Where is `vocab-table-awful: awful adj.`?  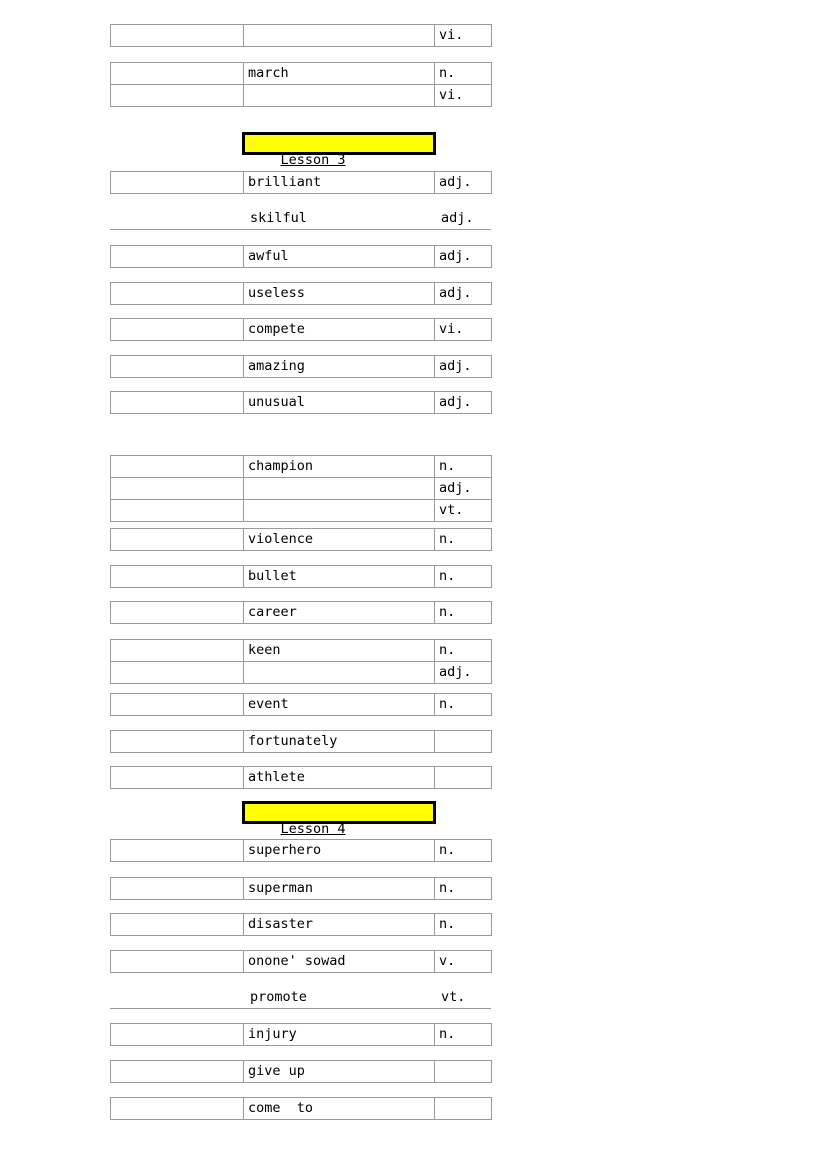 vocab-table-awful: awful adj. is located at coordinates (301, 256).